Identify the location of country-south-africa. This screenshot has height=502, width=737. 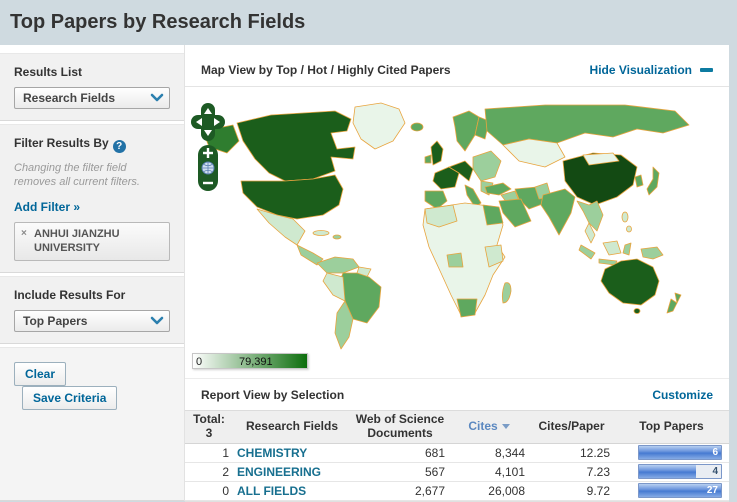
(467, 308).